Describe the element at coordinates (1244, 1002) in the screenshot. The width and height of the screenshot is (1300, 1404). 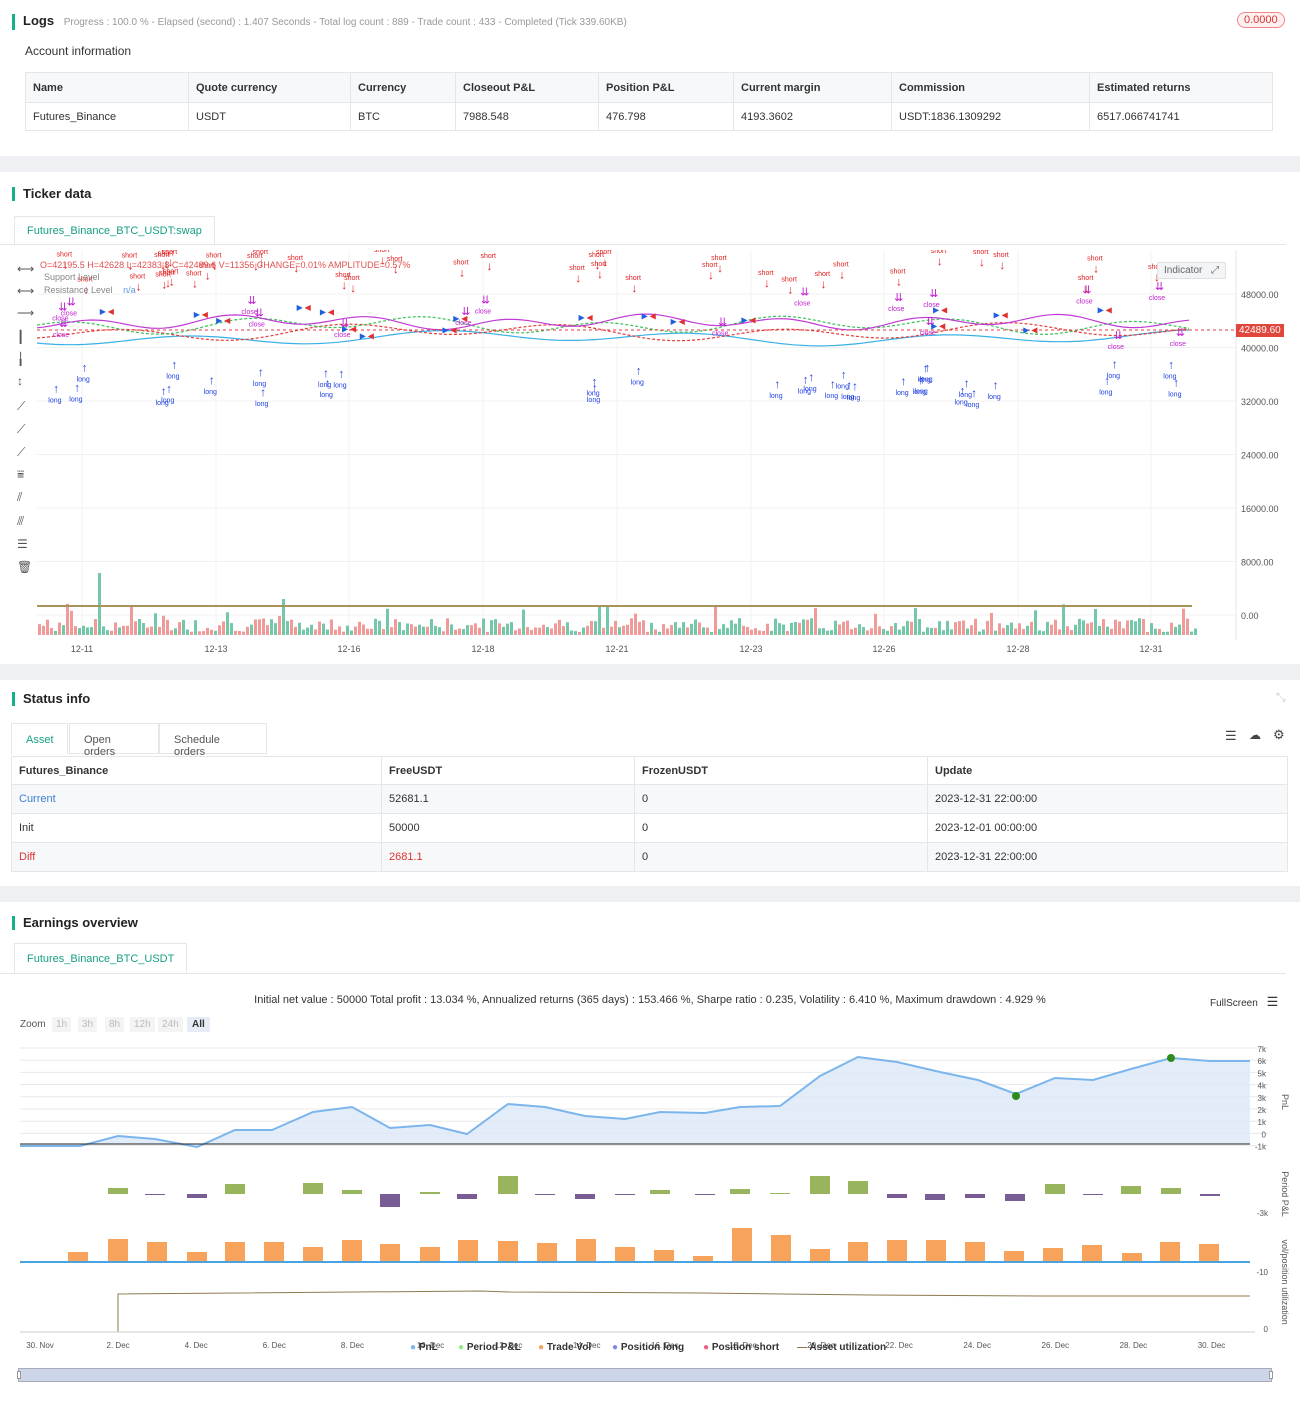
I see `fullscreen-button: FullScreen ☰` at that location.